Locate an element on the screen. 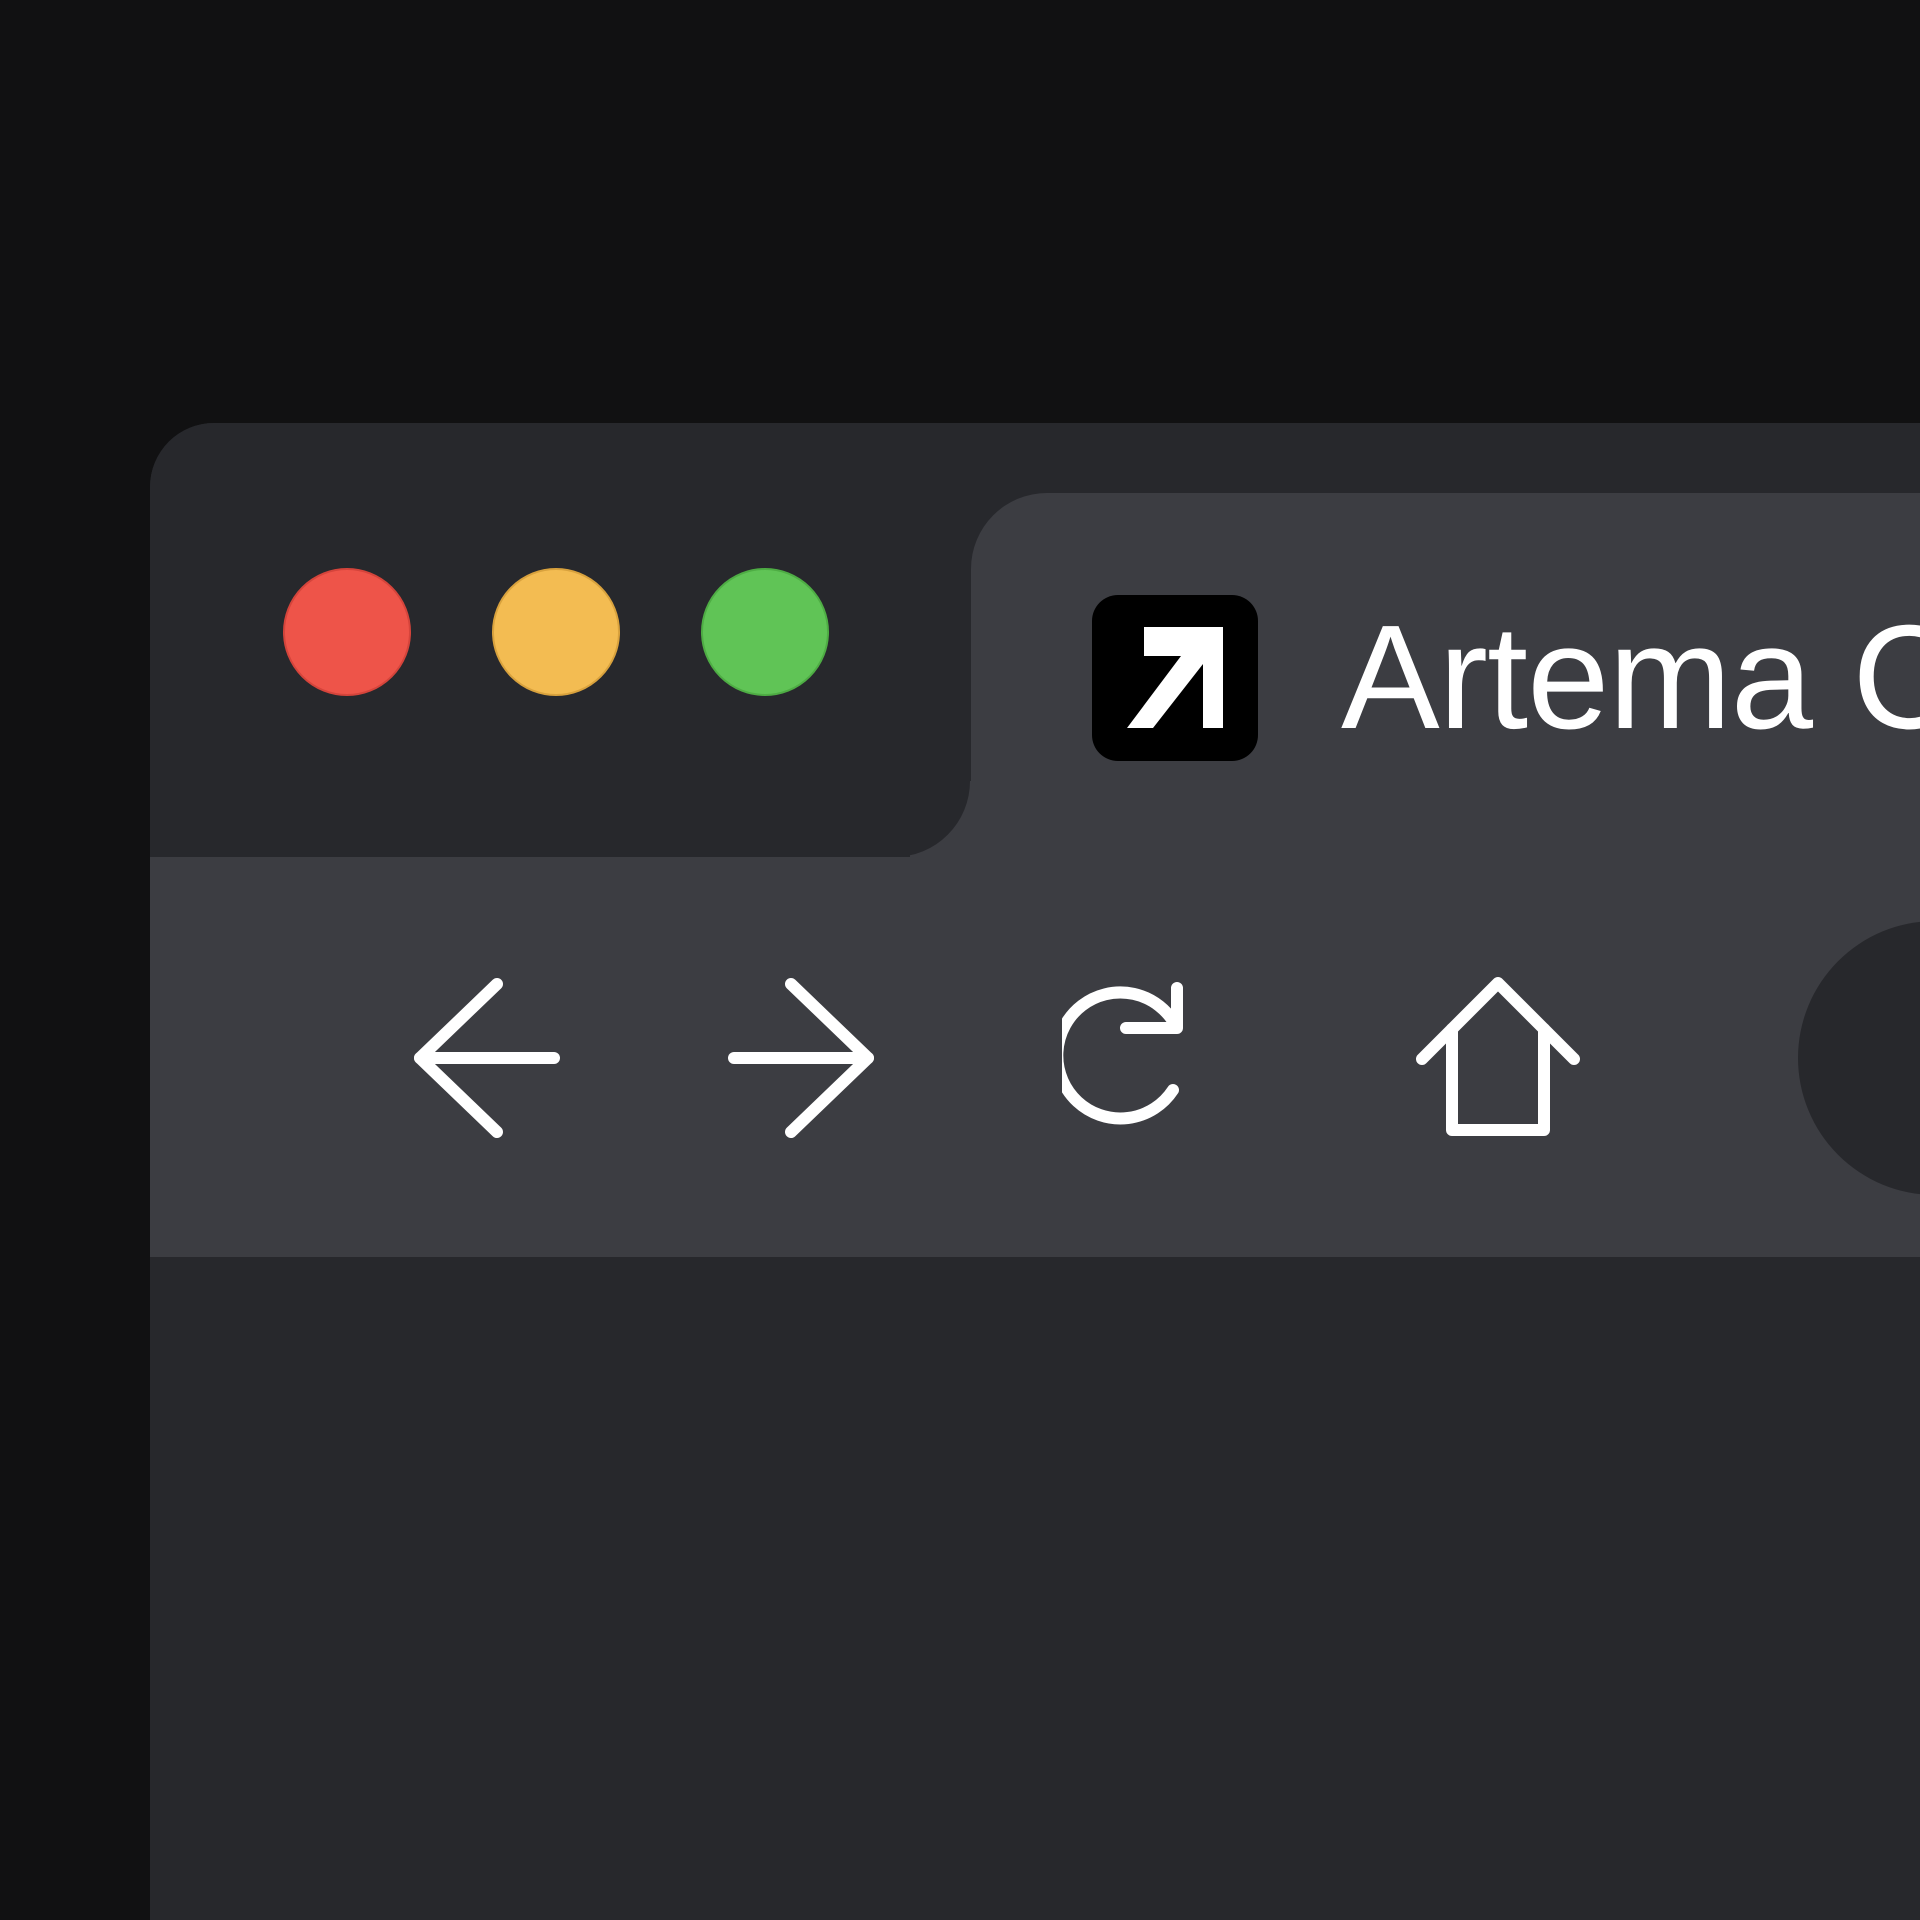 The image size is (1920, 1920). arrow-right-icon is located at coordinates (801, 1058).